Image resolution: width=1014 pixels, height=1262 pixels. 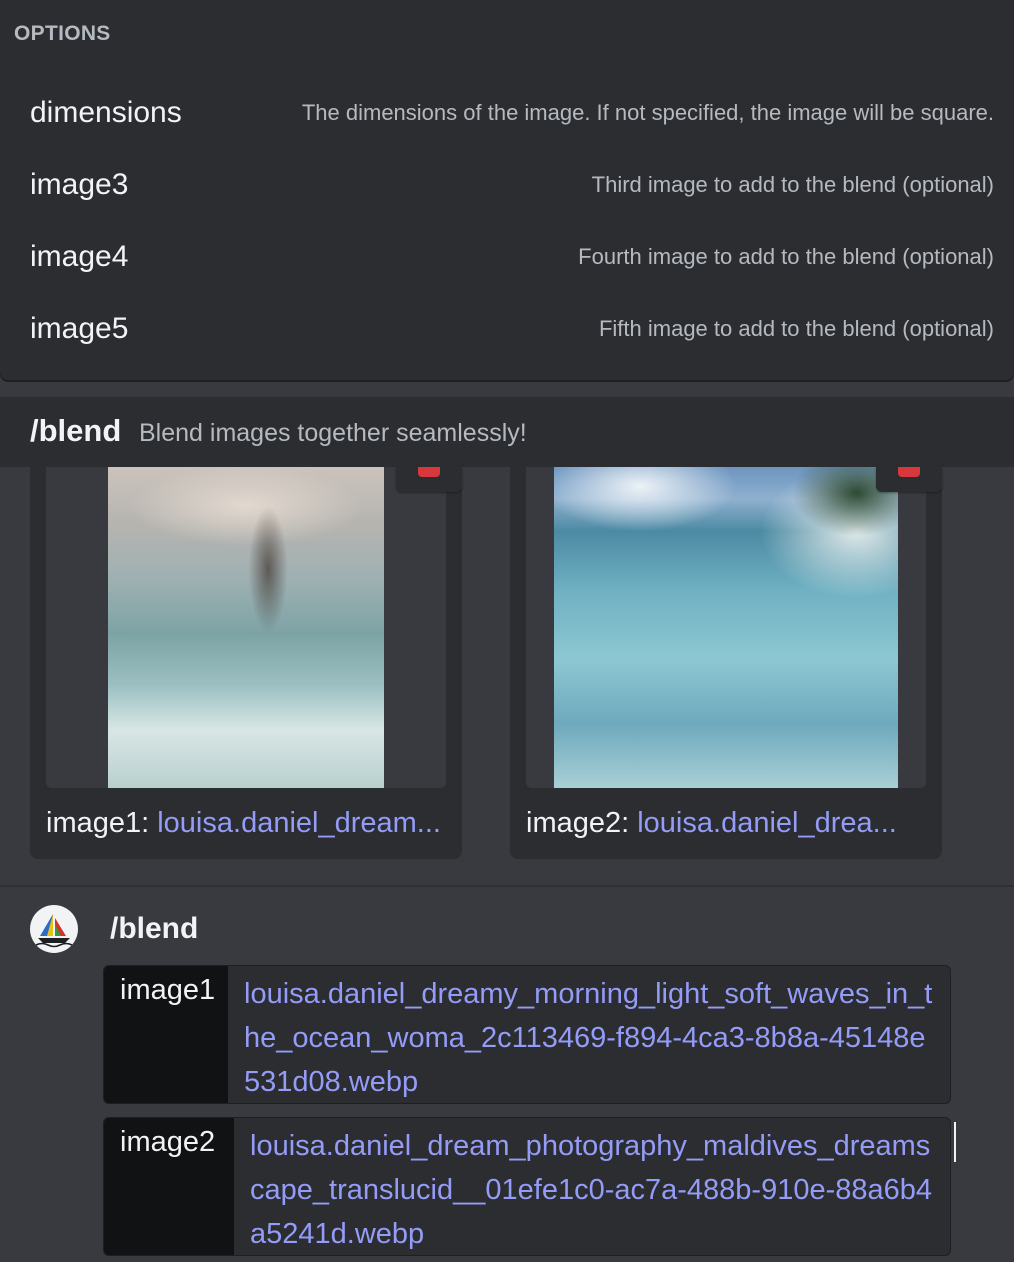 I want to click on option-name: image3, so click(x=79, y=184).